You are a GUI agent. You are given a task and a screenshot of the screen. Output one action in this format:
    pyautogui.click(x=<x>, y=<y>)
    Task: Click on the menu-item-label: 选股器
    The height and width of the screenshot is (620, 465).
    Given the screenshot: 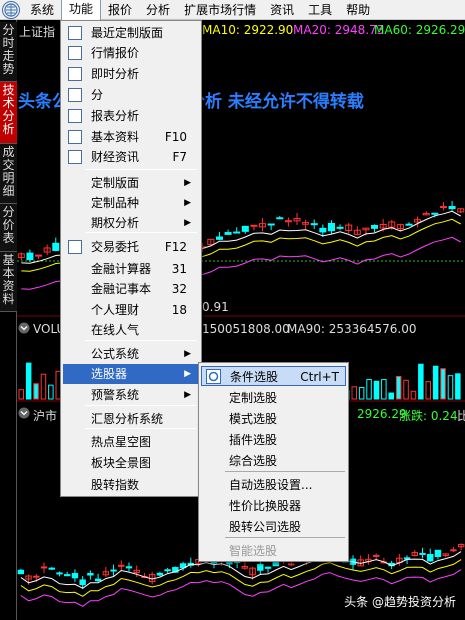 What is the action you would take?
    pyautogui.click(x=109, y=374)
    